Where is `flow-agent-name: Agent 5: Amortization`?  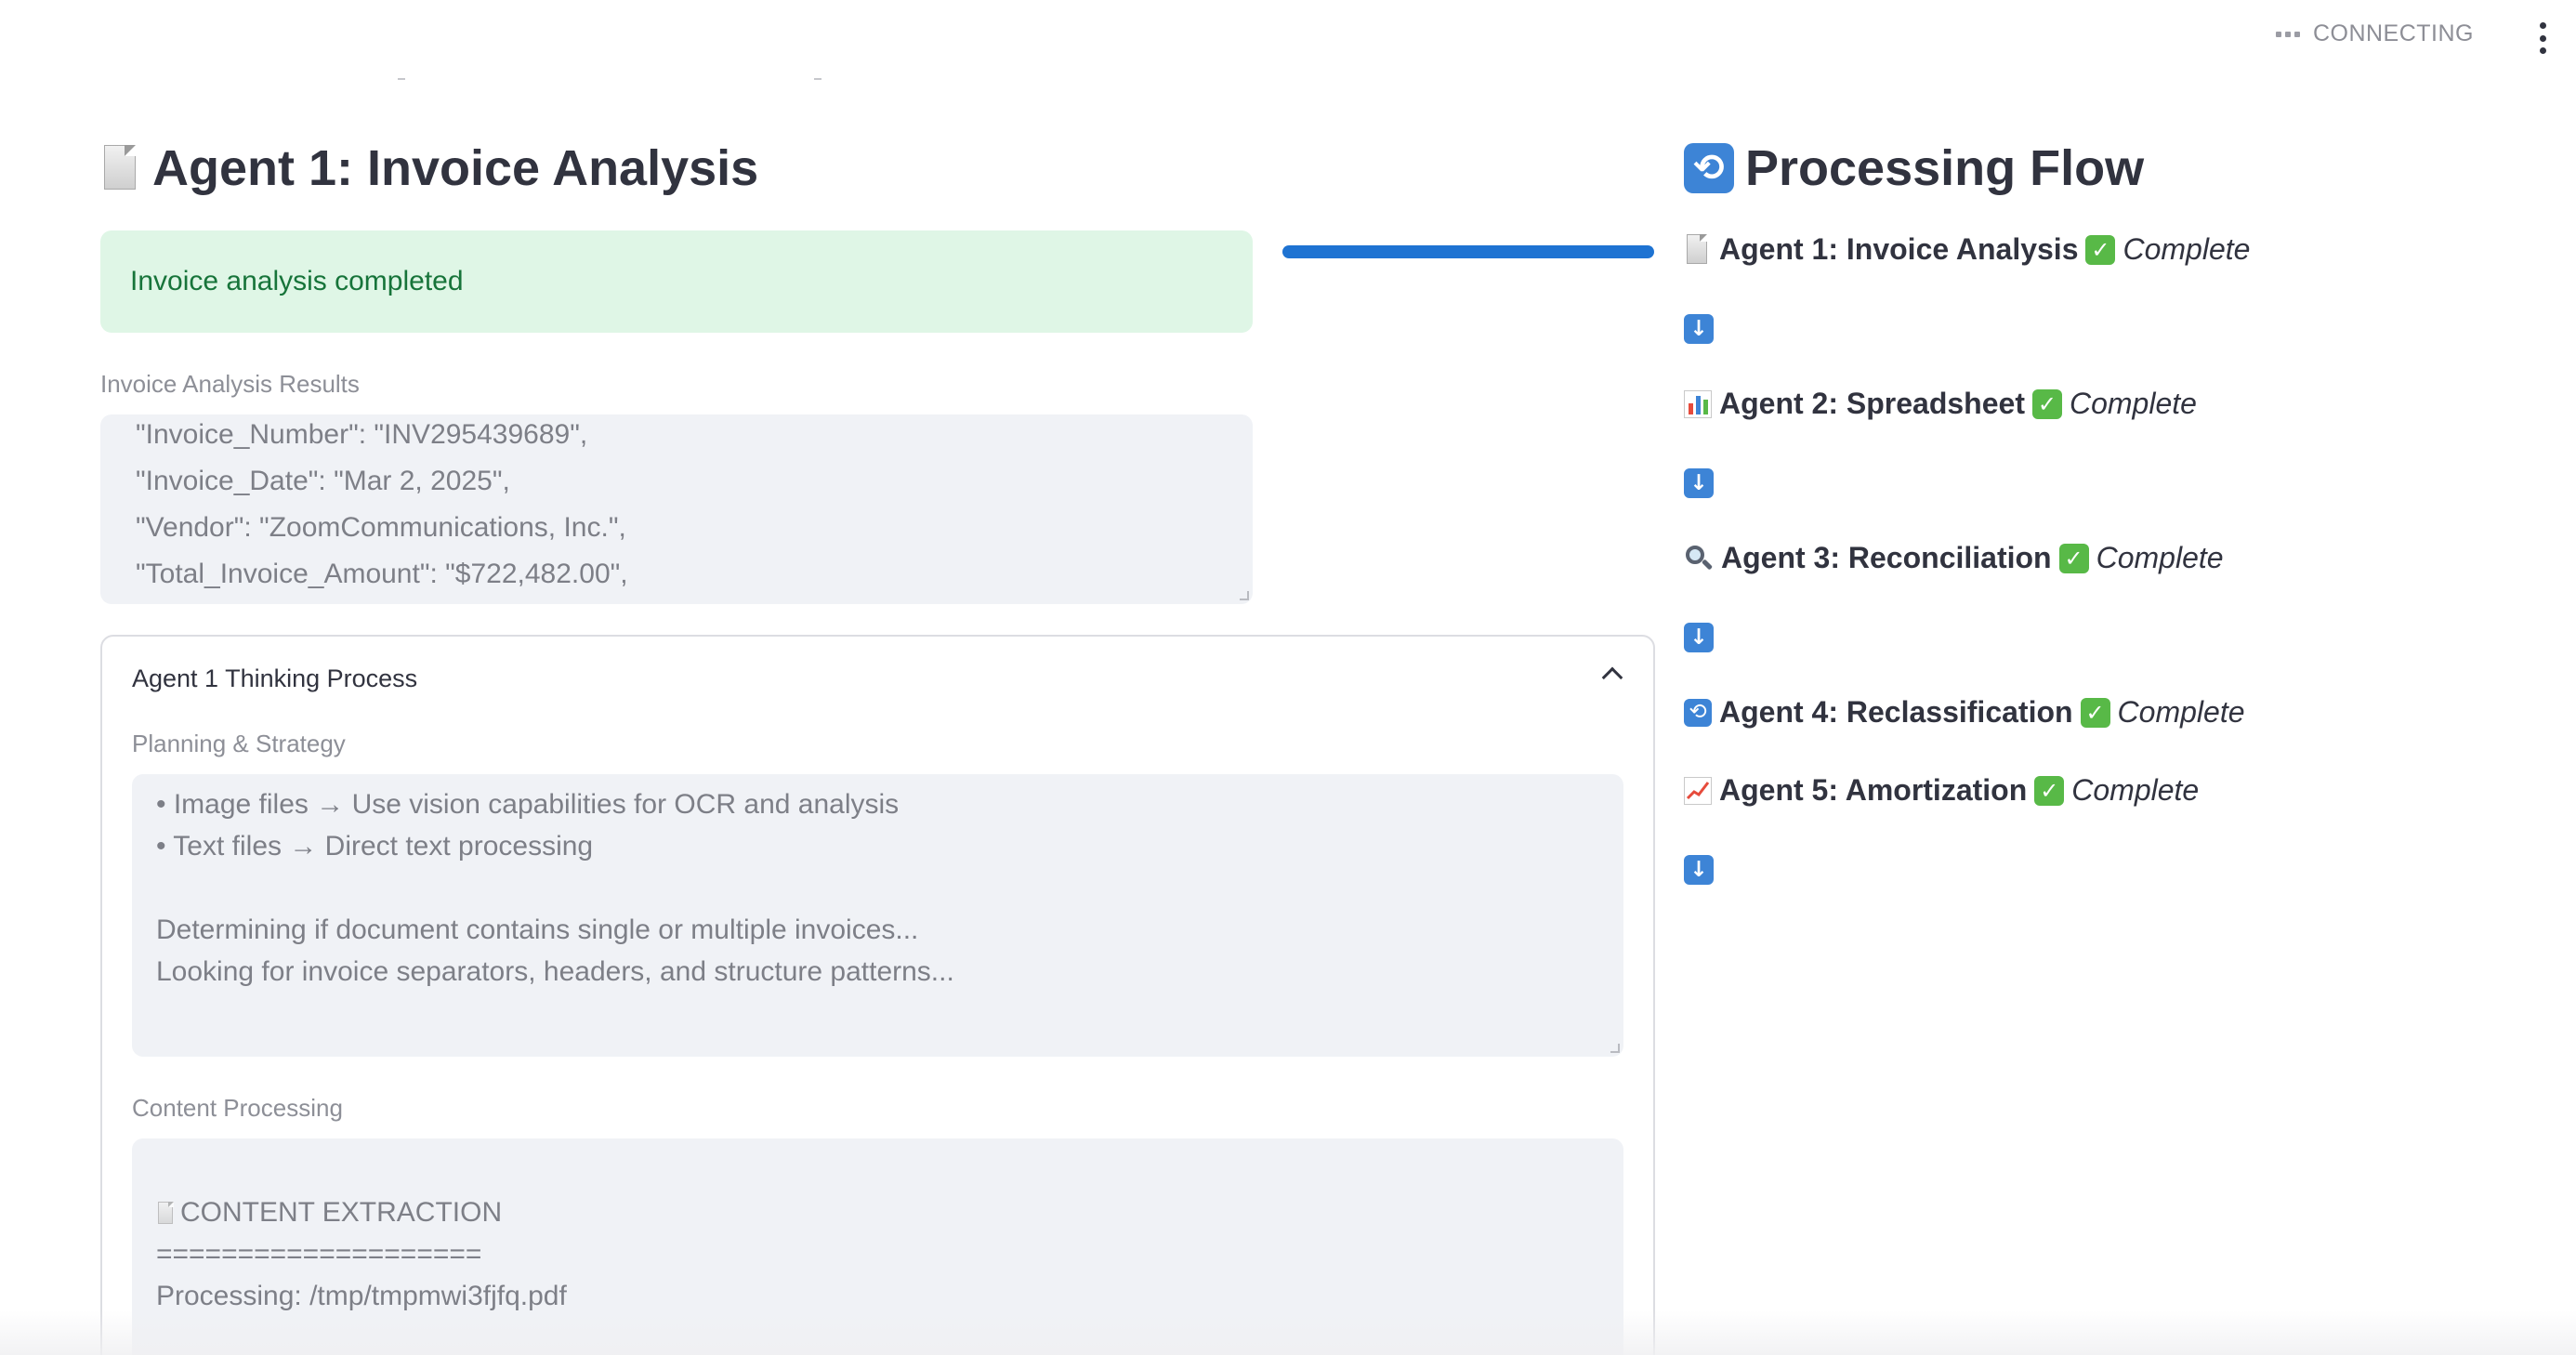 flow-agent-name: Agent 5: Amortization is located at coordinates (1873, 790).